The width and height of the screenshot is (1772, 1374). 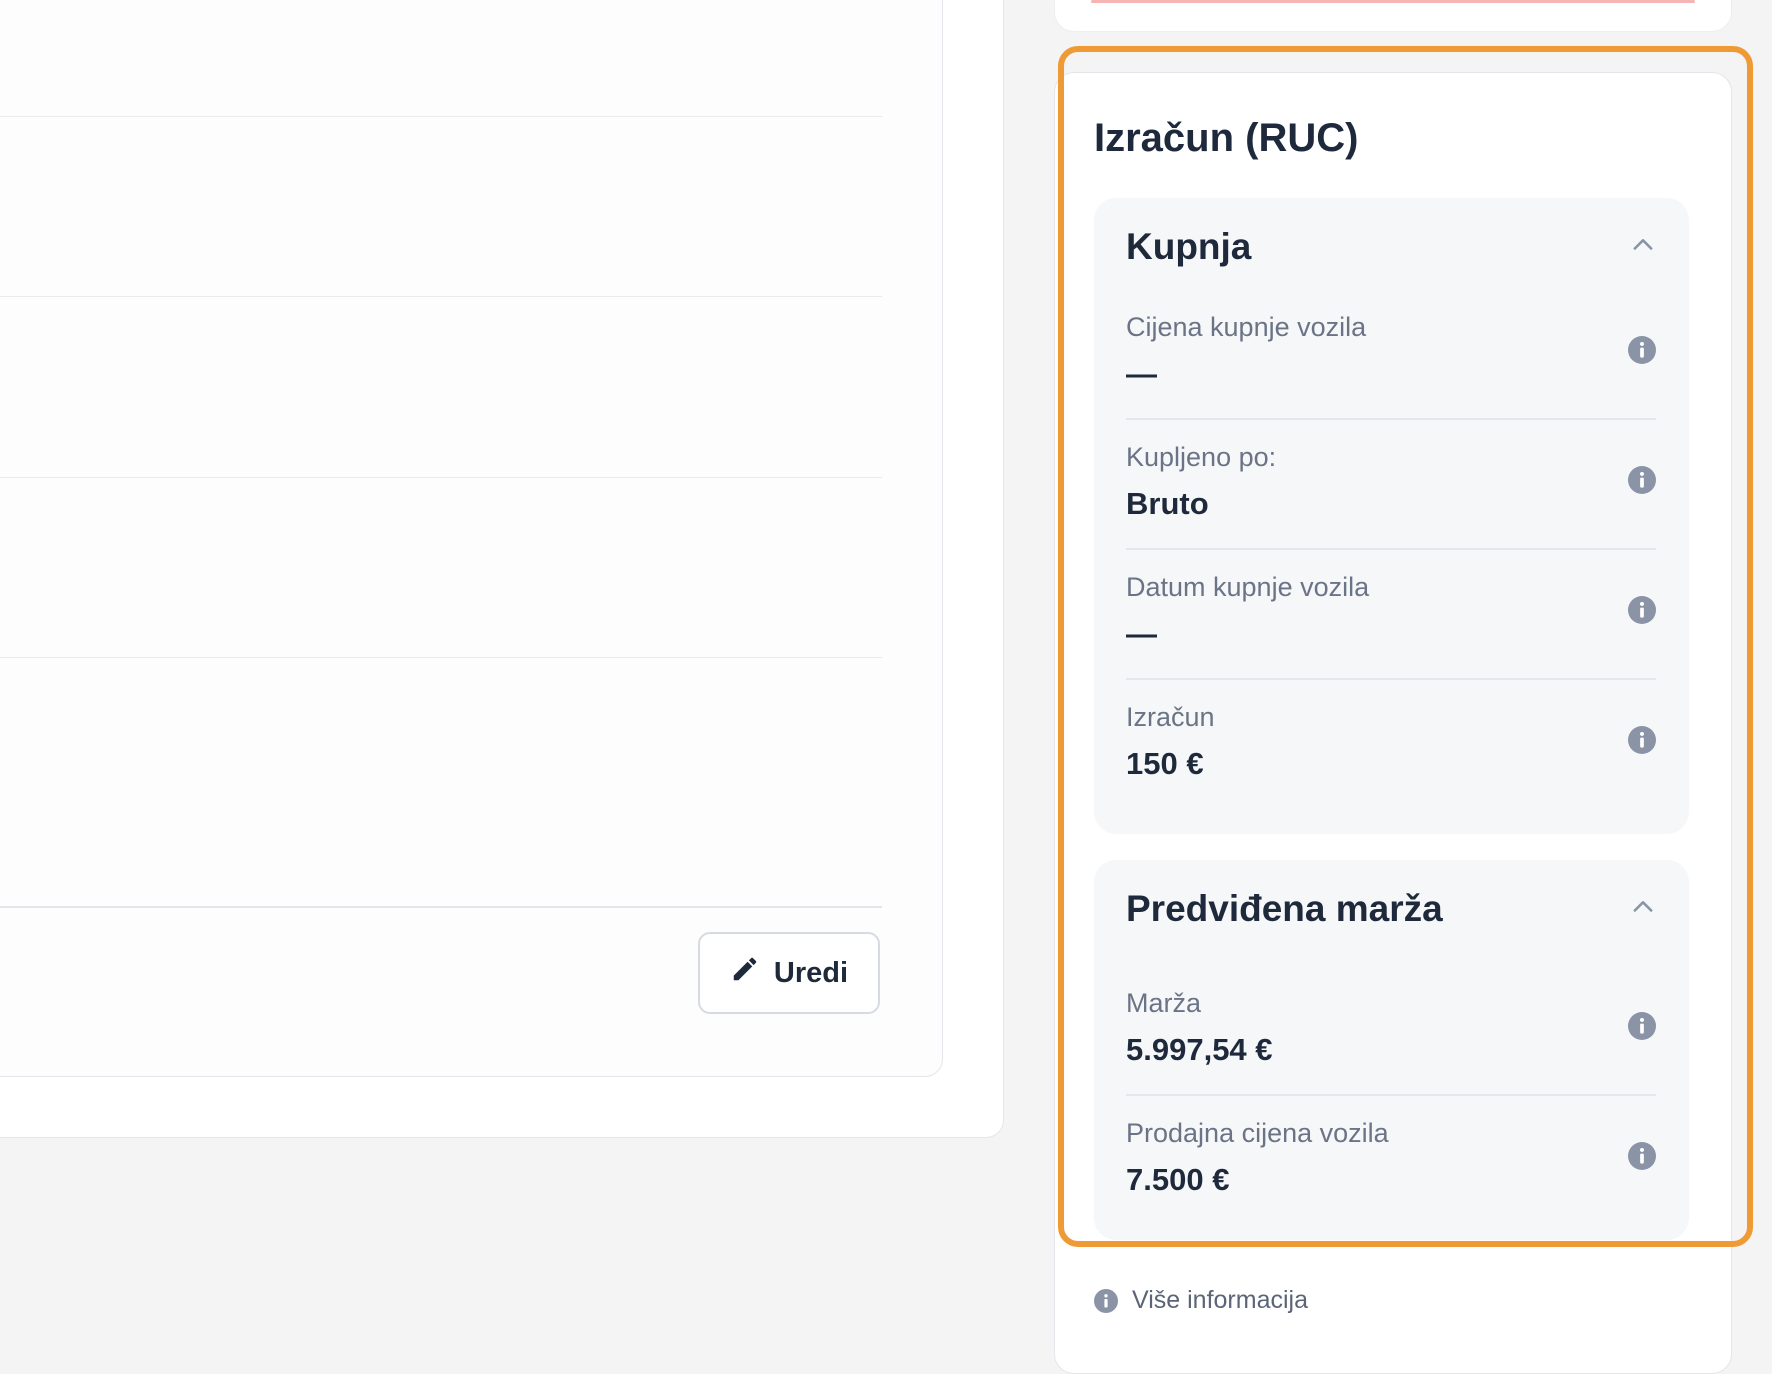 I want to click on edit-button: Uredi, so click(x=789, y=973).